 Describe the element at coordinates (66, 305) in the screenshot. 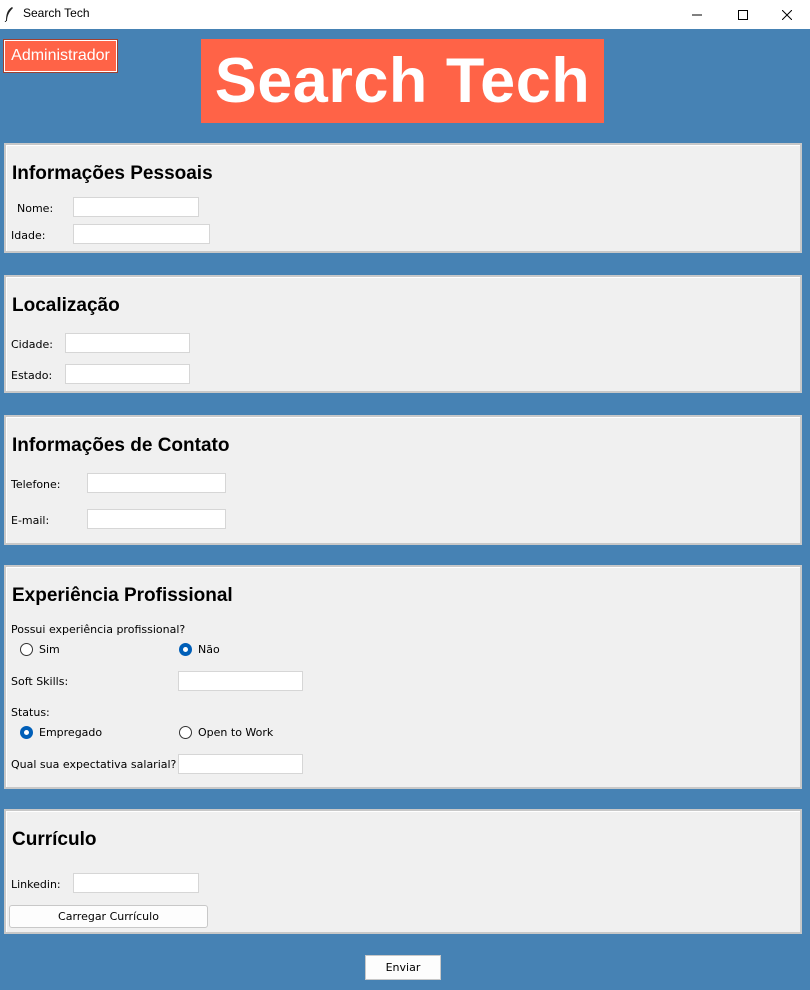

I see `section-title-location: Localização` at that location.